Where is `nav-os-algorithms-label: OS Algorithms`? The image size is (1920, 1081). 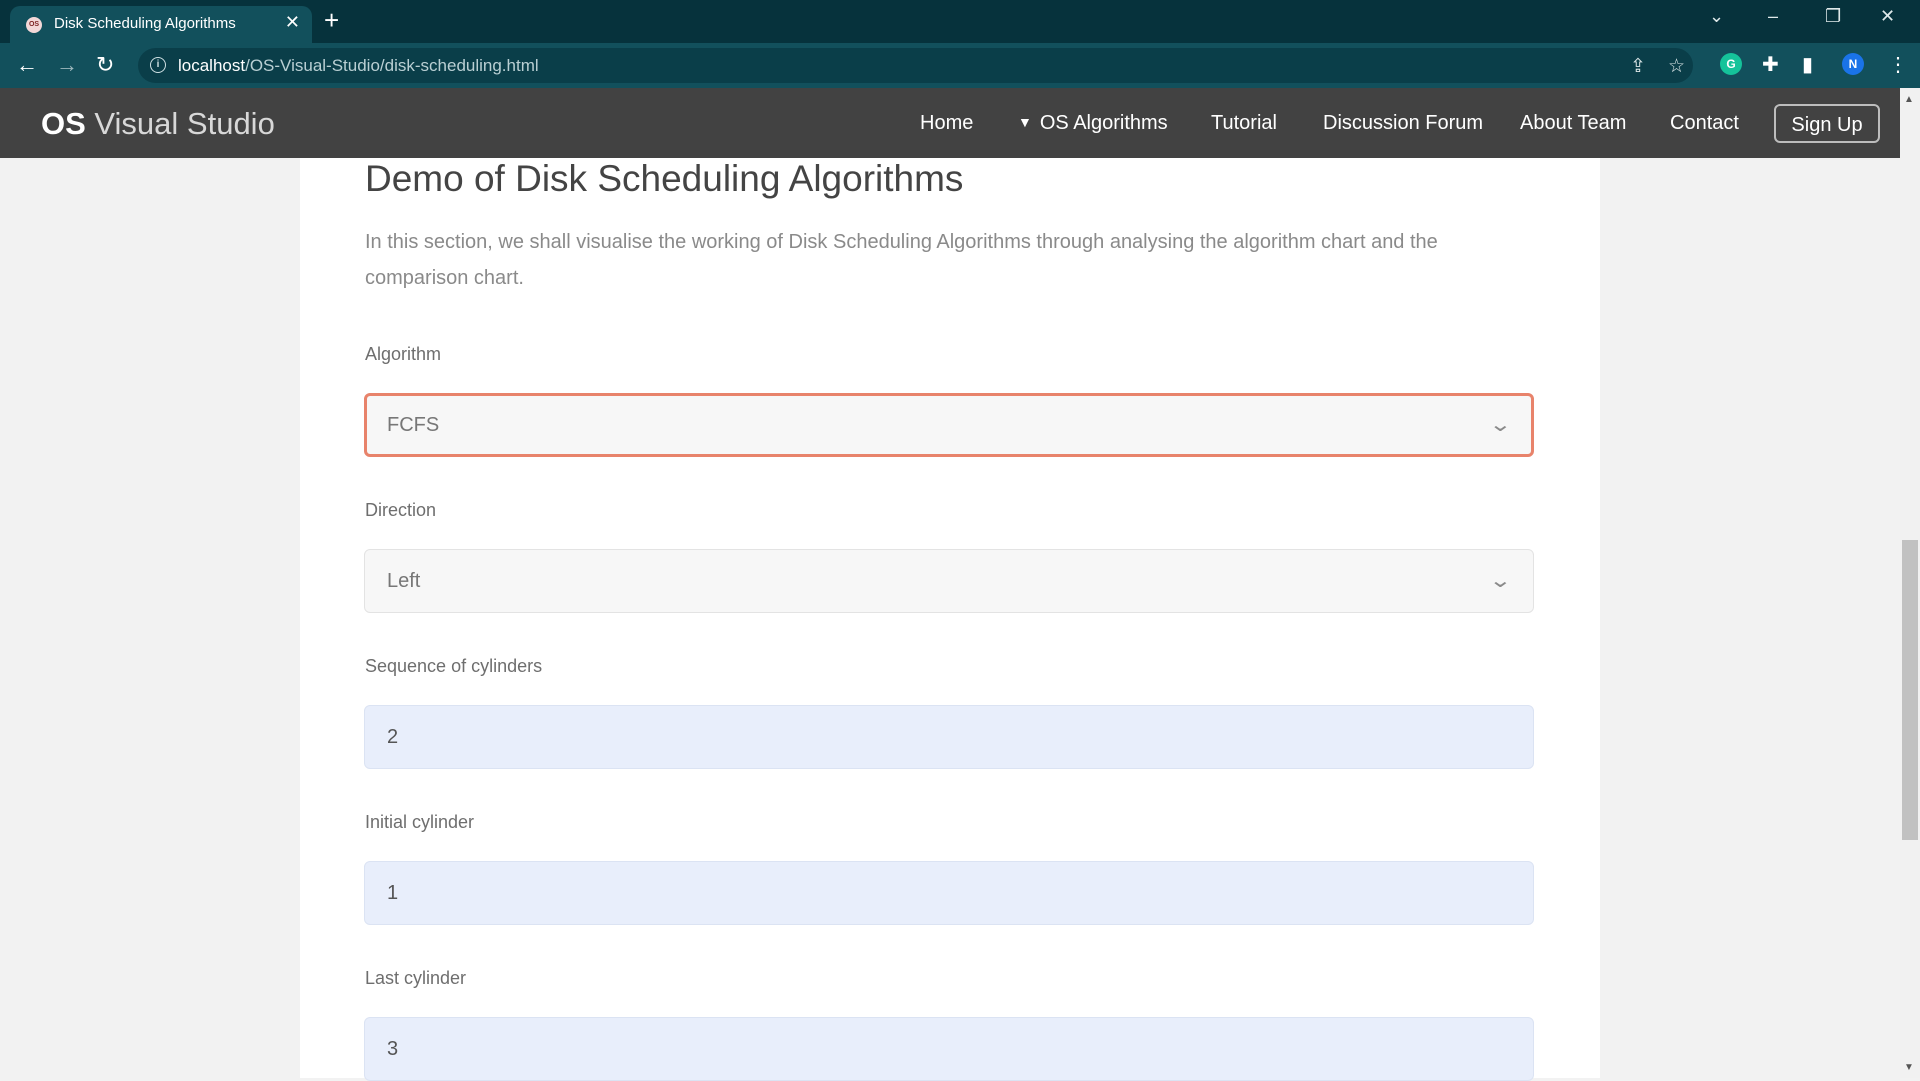 nav-os-algorithms-label: OS Algorithms is located at coordinates (1103, 123).